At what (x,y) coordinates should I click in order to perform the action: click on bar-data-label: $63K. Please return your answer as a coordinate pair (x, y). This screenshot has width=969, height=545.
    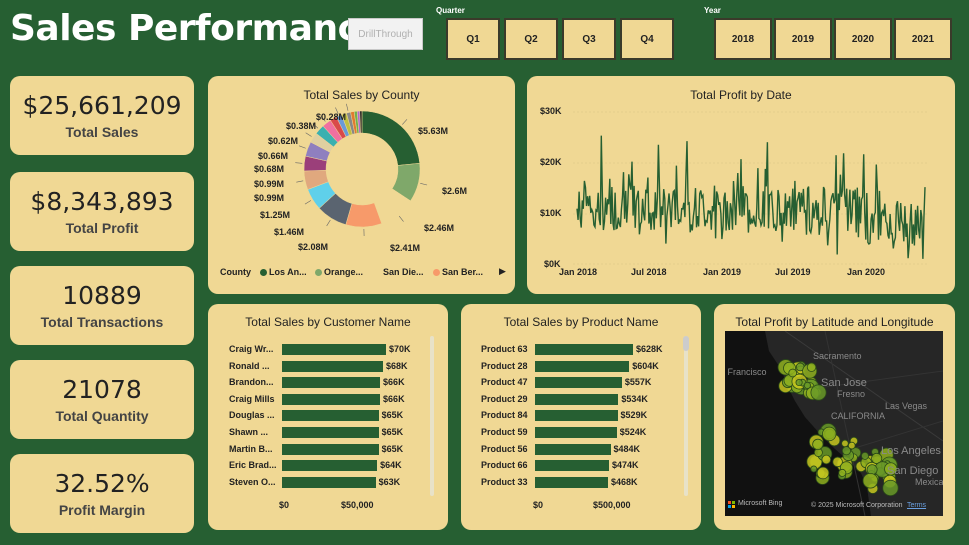
    Looking at the image, I should click on (389, 481).